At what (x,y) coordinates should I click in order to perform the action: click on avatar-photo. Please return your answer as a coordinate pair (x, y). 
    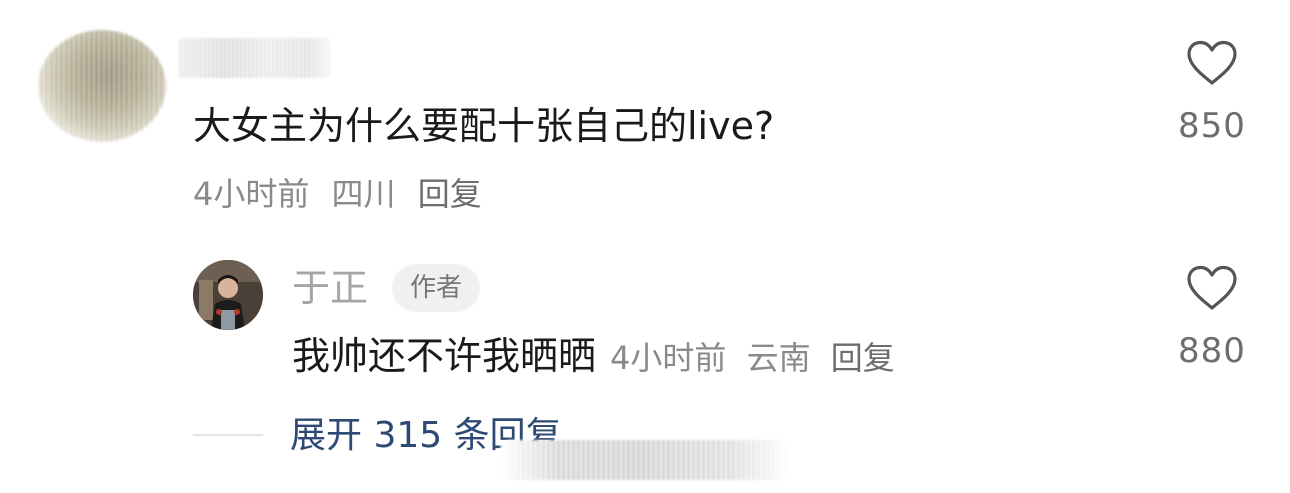
    Looking at the image, I should click on (228, 295).